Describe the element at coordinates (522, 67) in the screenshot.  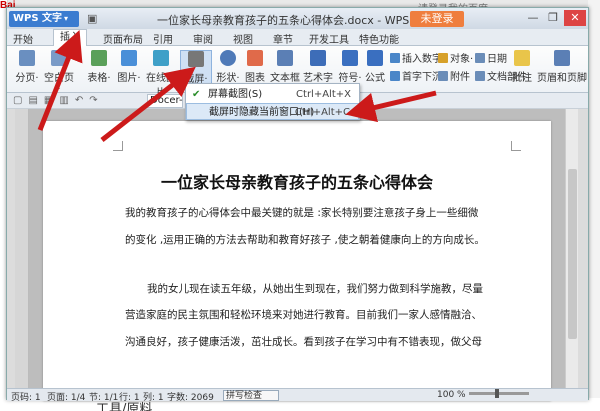
I see `comment-button: 批注` at that location.